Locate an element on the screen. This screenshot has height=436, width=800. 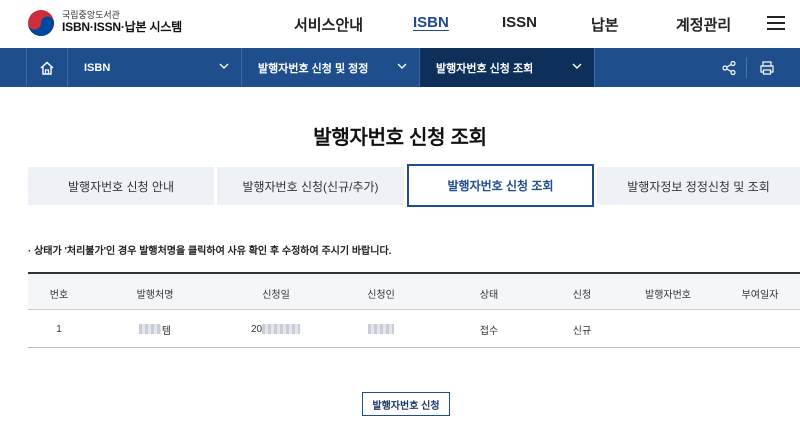
table-row: 1 템 20 접수 신규 is located at coordinates (414, 329).